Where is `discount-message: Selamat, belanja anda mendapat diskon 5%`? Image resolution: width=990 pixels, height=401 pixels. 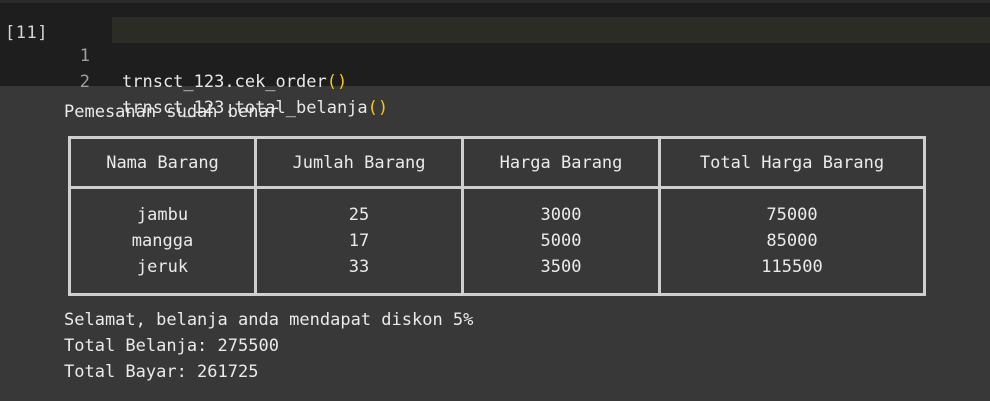 discount-message: Selamat, belanja anda mendapat diskon 5% is located at coordinates (269, 320).